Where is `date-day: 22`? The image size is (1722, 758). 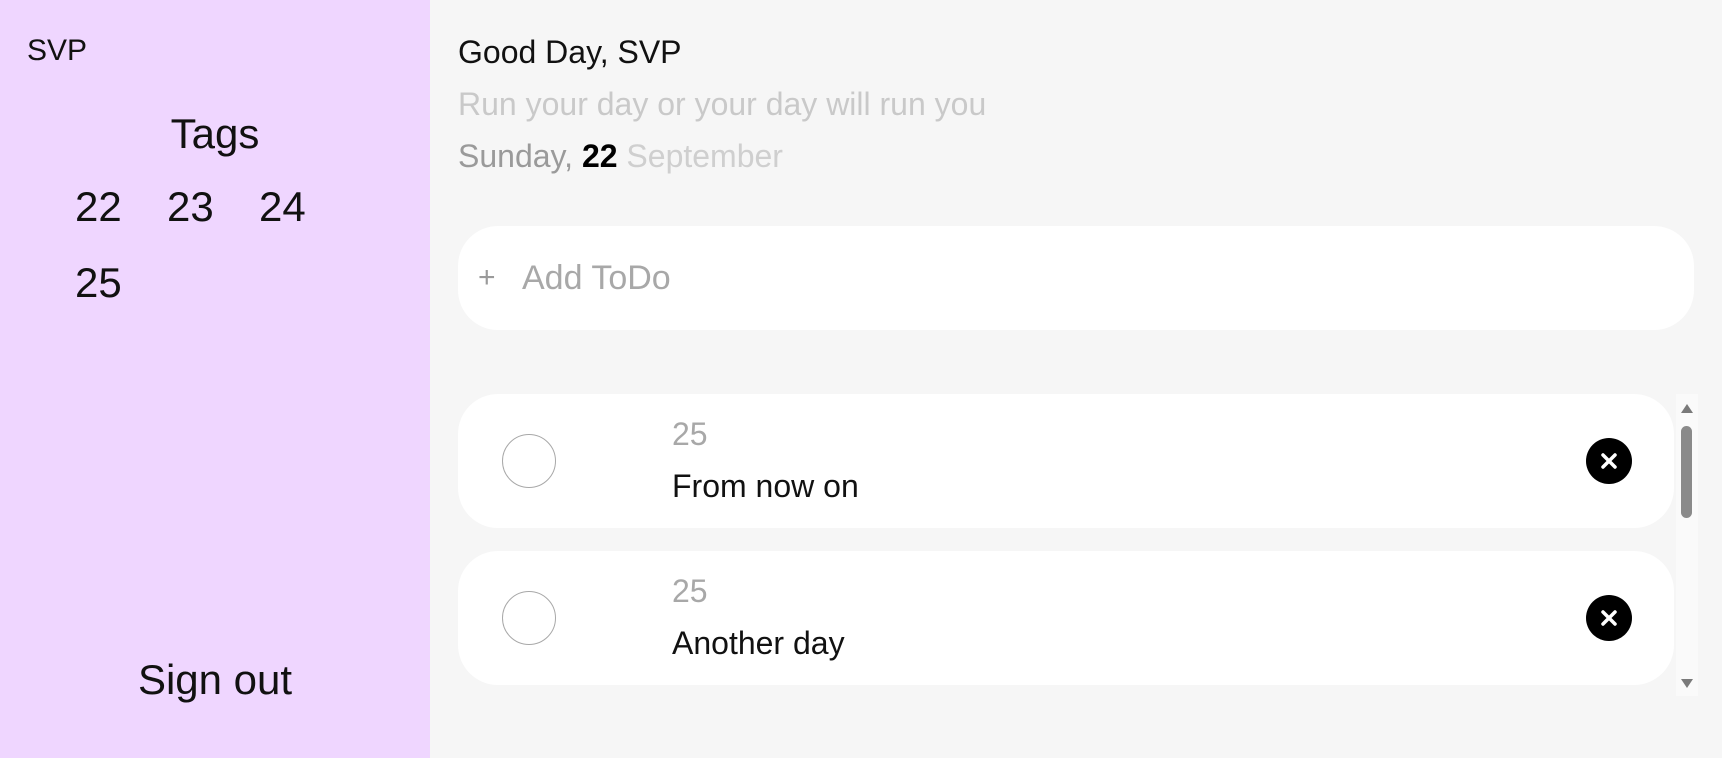
date-day: 22 is located at coordinates (599, 156).